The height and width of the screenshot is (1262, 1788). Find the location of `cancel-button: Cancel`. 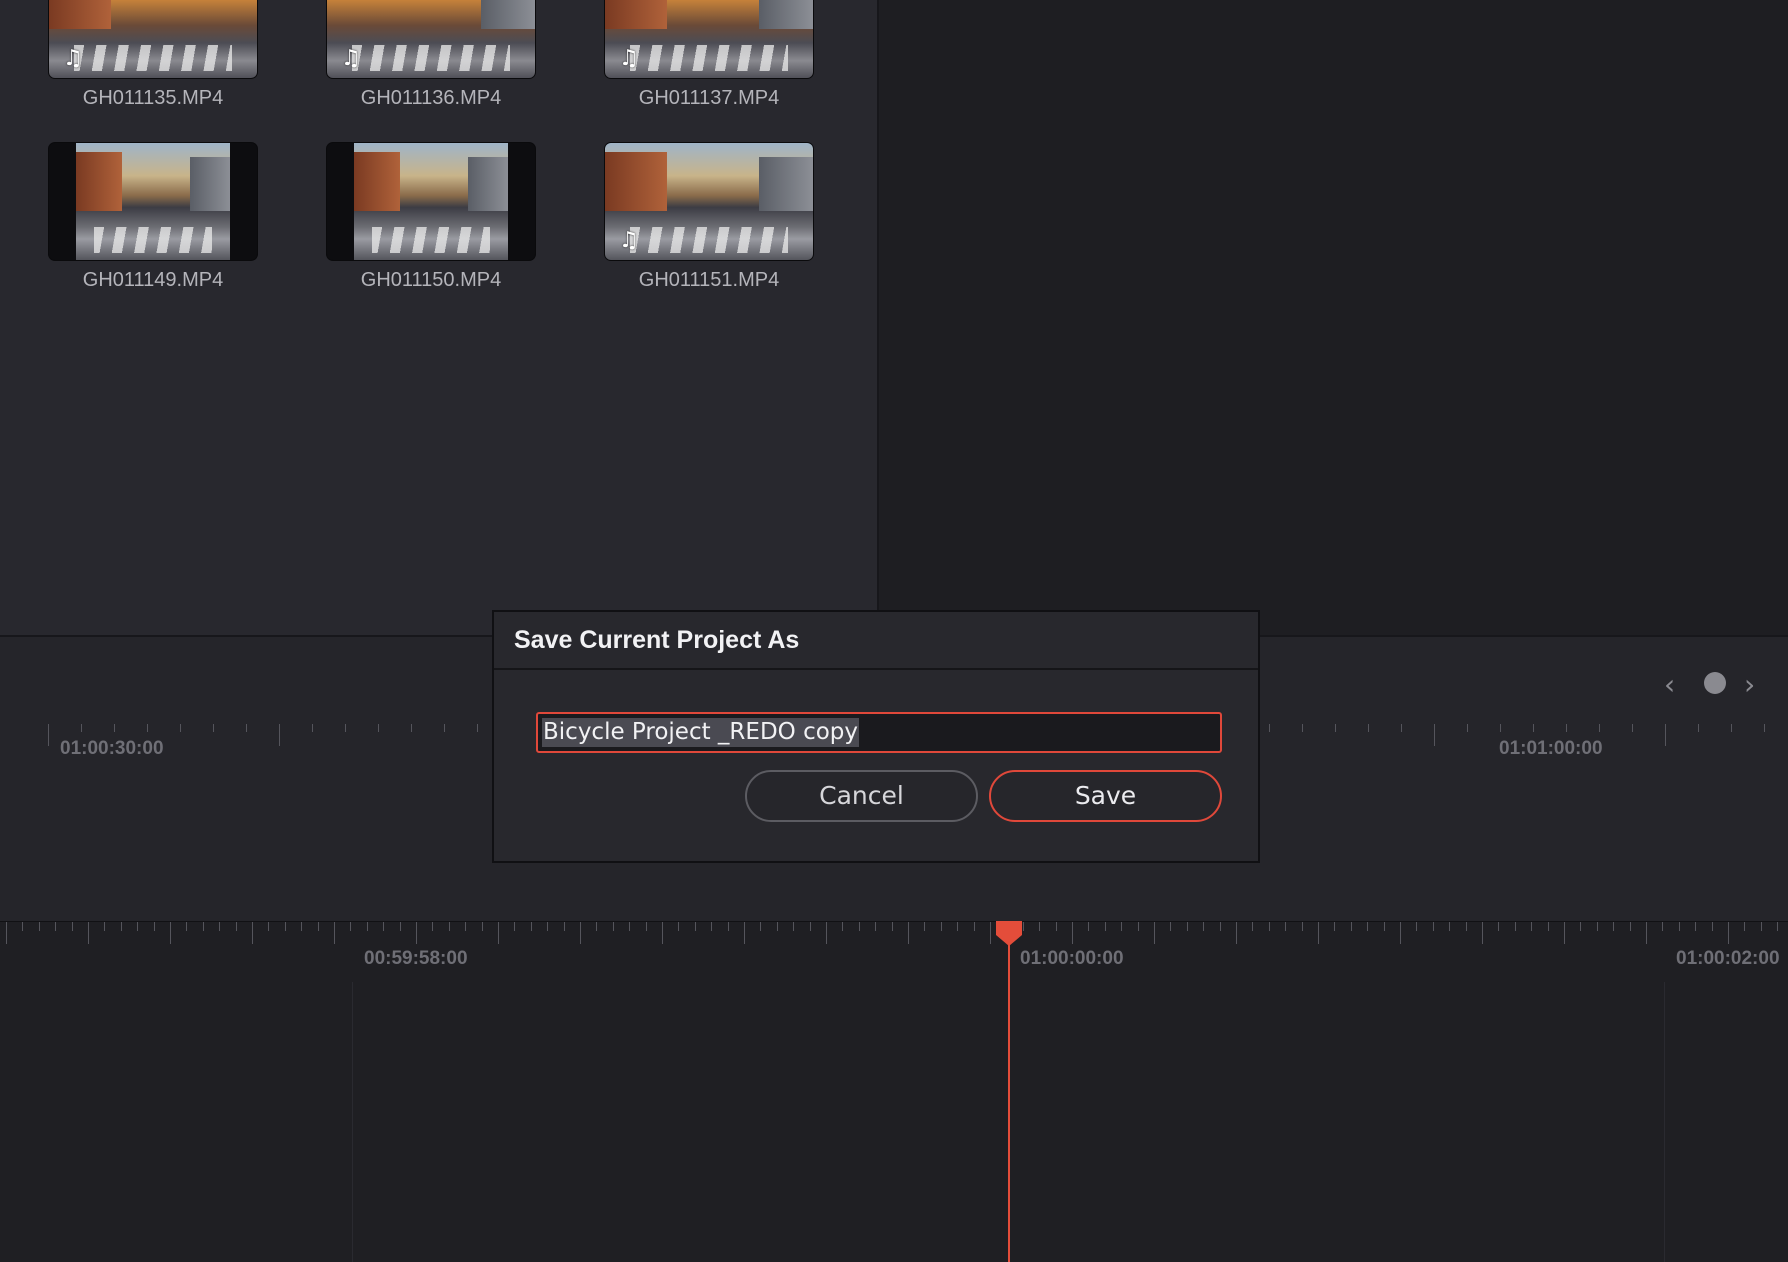

cancel-button: Cancel is located at coordinates (861, 796).